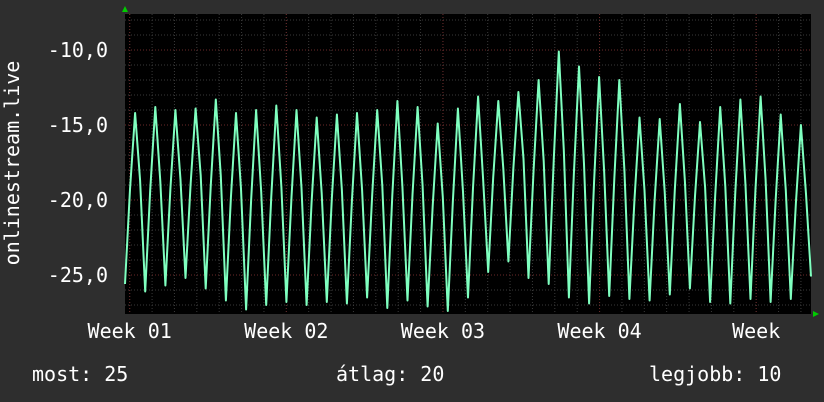 Image resolution: width=824 pixels, height=402 pixels. Describe the element at coordinates (78, 125) in the screenshot. I see `y-tick-label: -15,0` at that location.